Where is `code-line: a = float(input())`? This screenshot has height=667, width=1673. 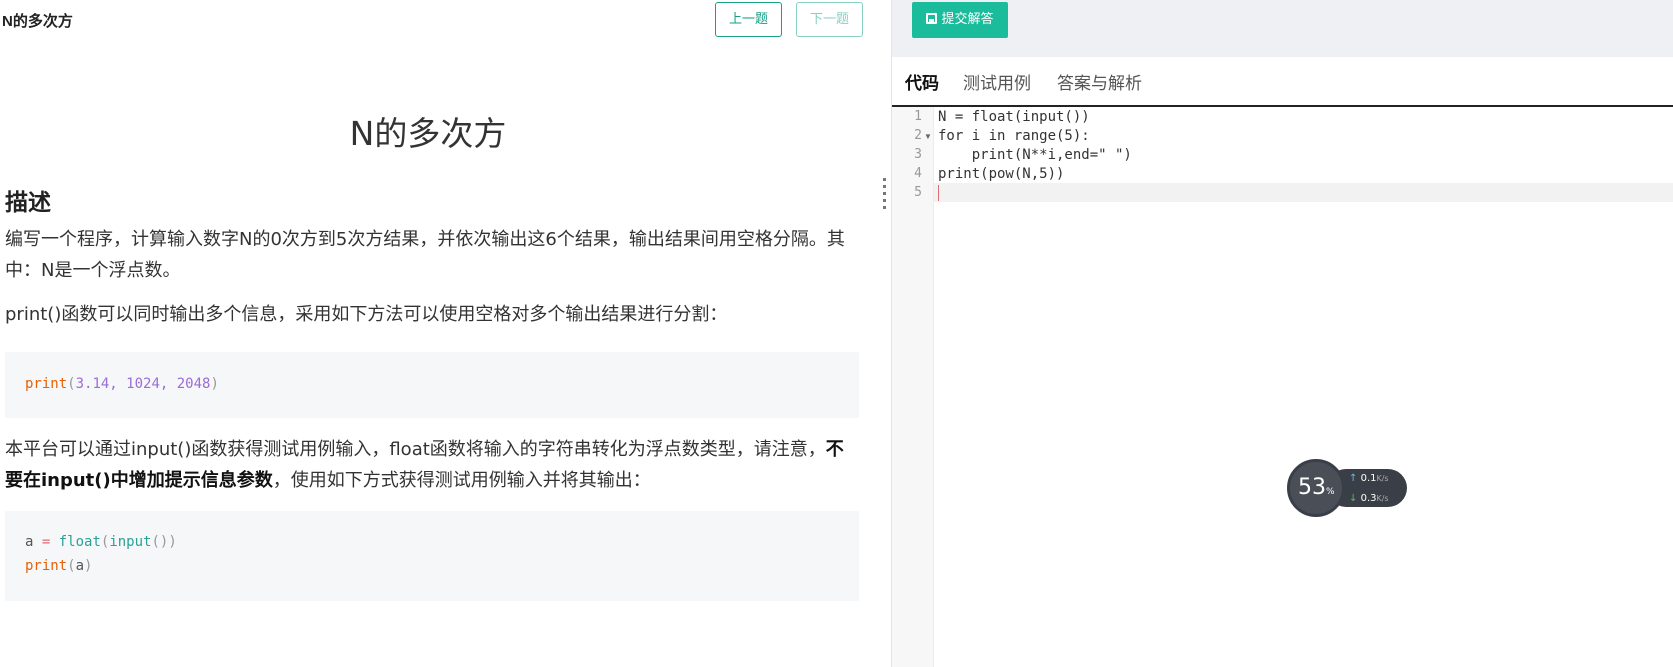
code-line: a = float(input()) is located at coordinates (432, 542).